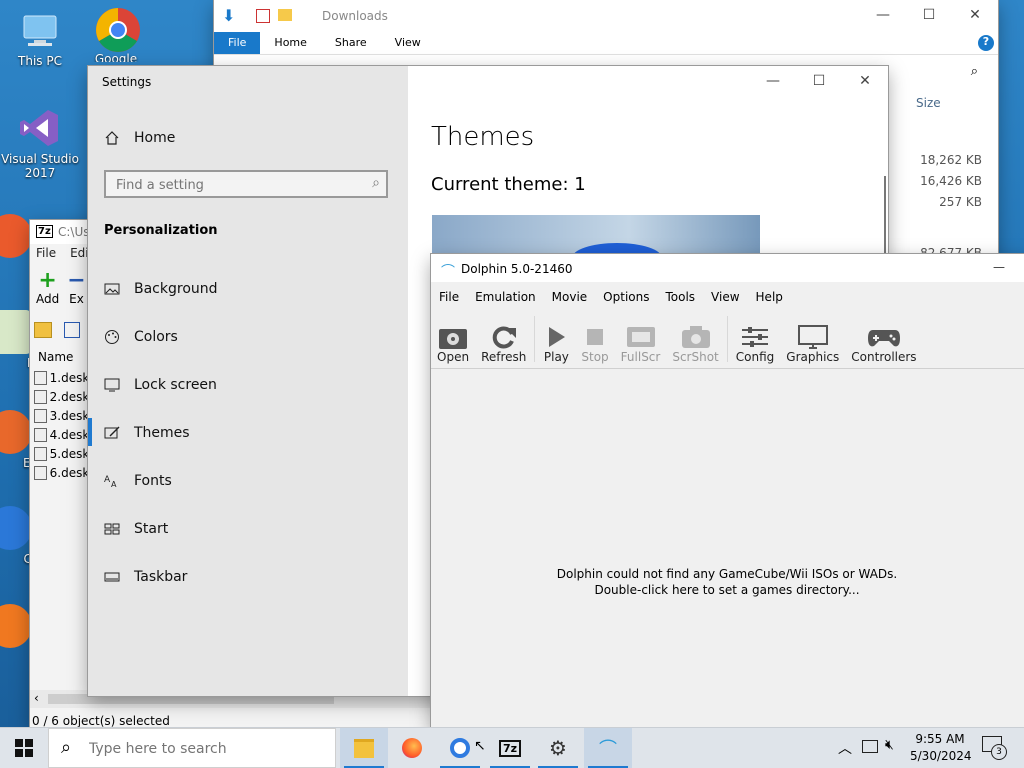 The image size is (1024, 768). I want to click on menu-emulation: Emulation, so click(505, 297).